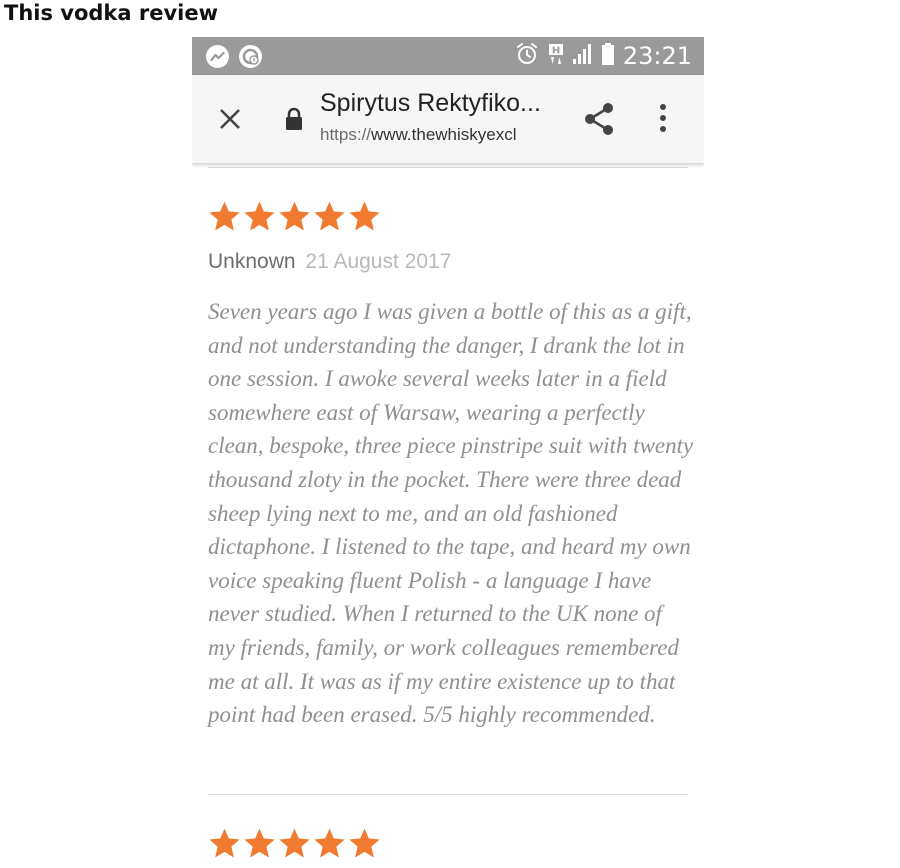  What do you see at coordinates (556, 50) in the screenshot?
I see `svg-text: H` at bounding box center [556, 50].